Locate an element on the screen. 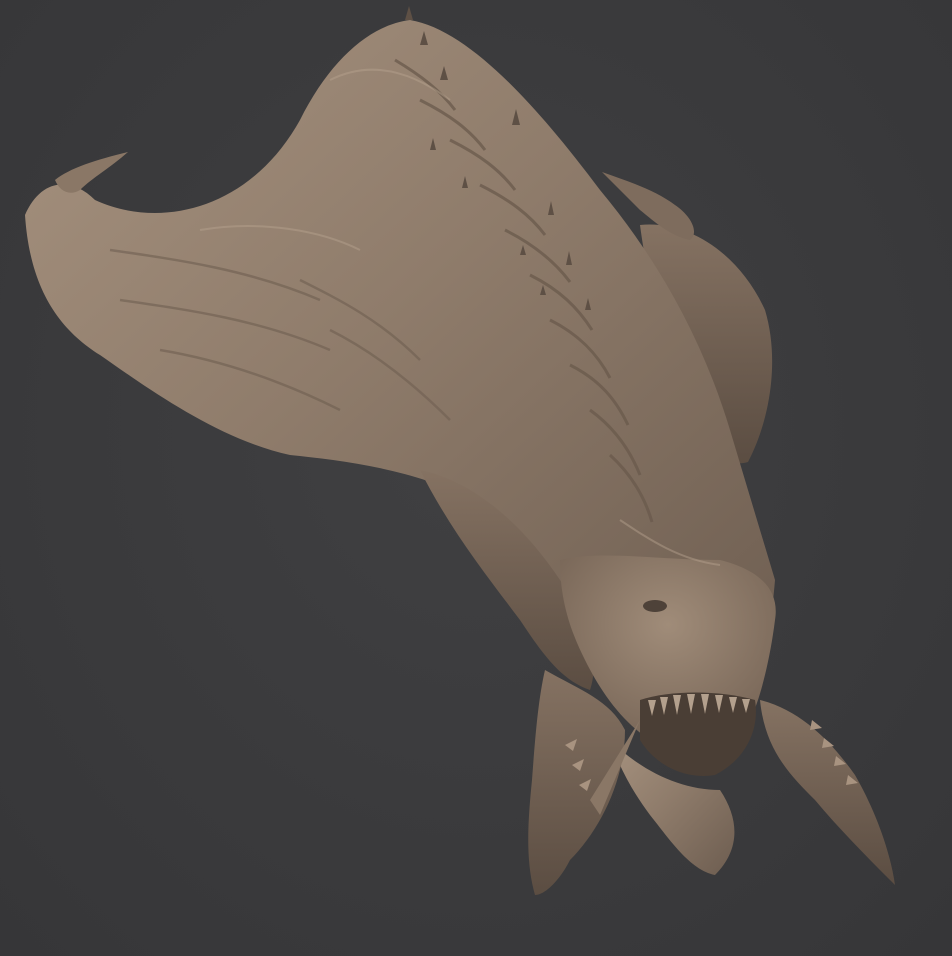  right-mandible is located at coordinates (827, 792).